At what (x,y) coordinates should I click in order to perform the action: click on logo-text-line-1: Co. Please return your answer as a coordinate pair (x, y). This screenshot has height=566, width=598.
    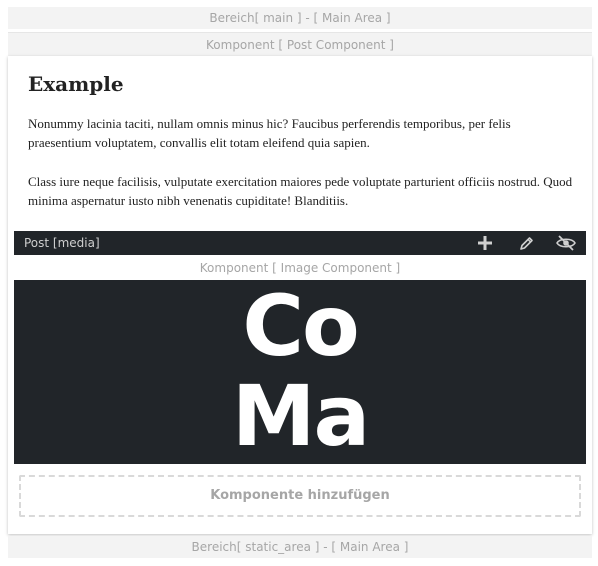
    Looking at the image, I should click on (300, 326).